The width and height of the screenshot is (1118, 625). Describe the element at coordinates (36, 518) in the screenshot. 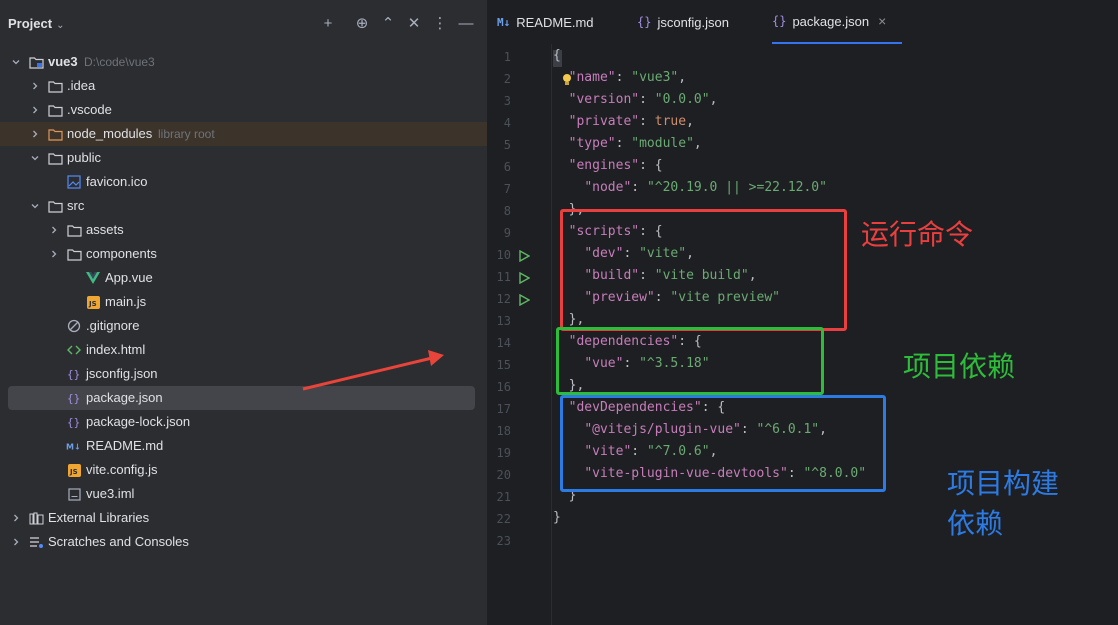

I see `libraries-icon` at that location.